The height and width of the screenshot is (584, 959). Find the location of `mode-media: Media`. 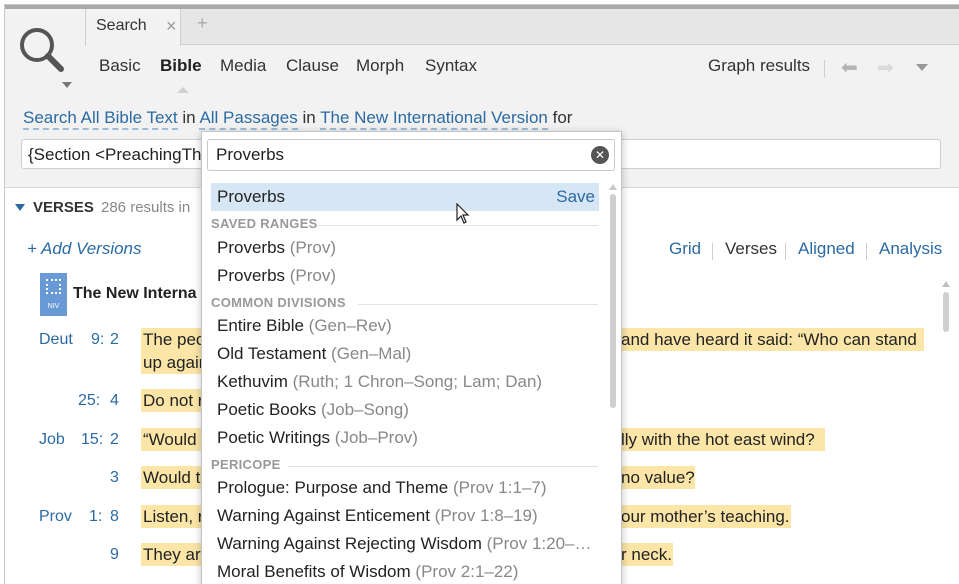

mode-media: Media is located at coordinates (243, 66).